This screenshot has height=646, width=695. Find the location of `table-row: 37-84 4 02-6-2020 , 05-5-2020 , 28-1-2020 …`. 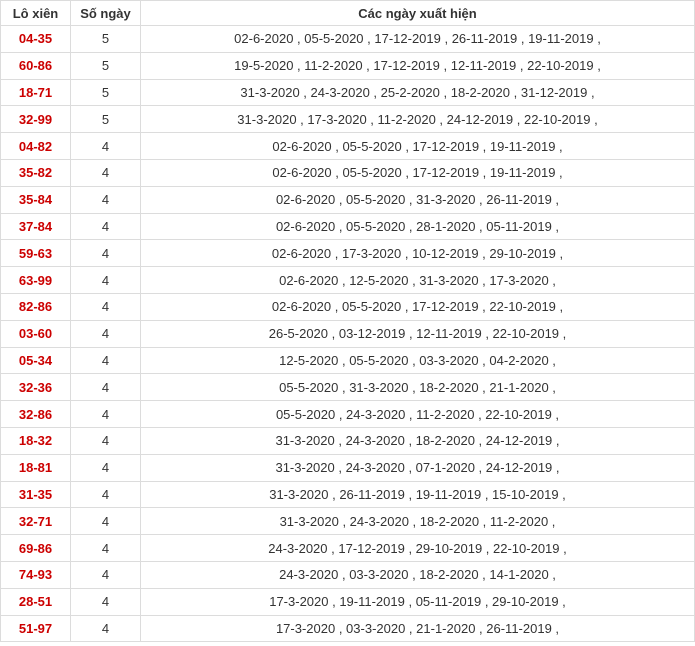

table-row: 37-84 4 02-6-2020 , 05-5-2020 , 28-1-2020 … is located at coordinates (347, 226).